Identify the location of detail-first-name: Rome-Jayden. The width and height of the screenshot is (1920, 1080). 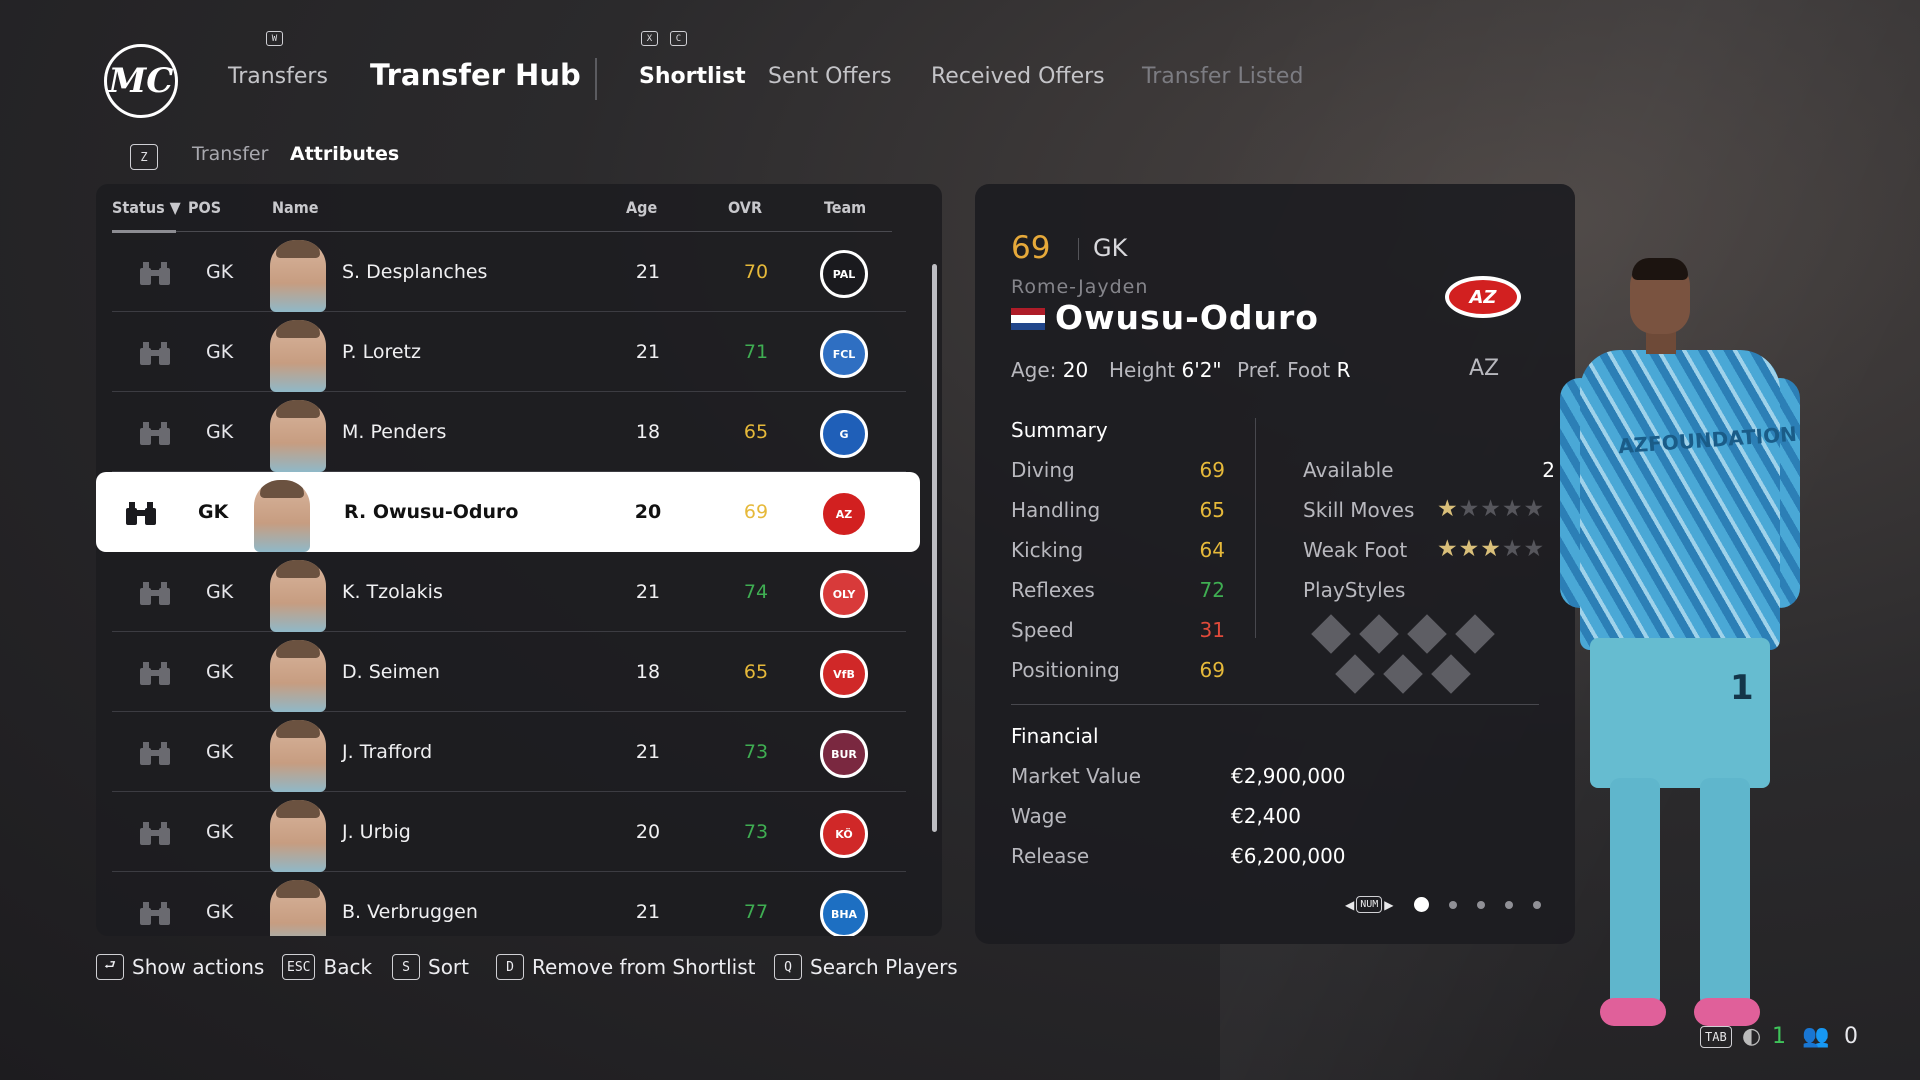
(1080, 287).